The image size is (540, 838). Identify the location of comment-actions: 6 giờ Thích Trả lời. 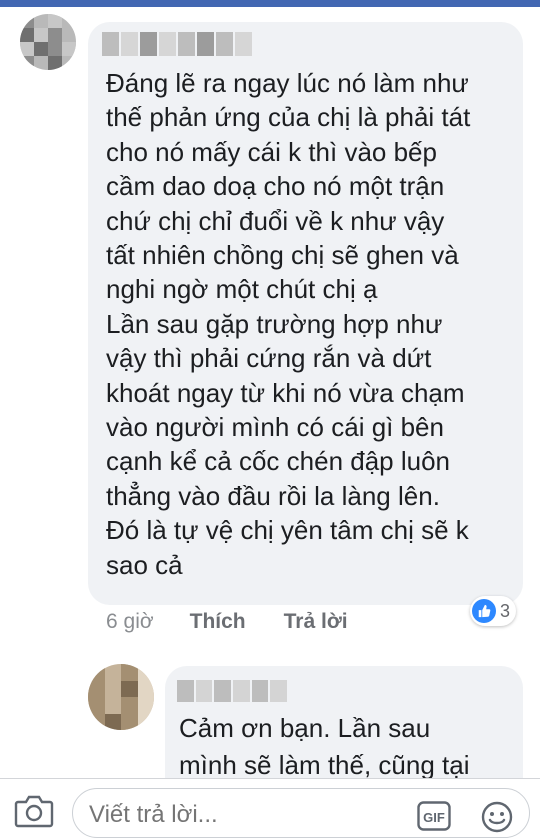
(227, 622).